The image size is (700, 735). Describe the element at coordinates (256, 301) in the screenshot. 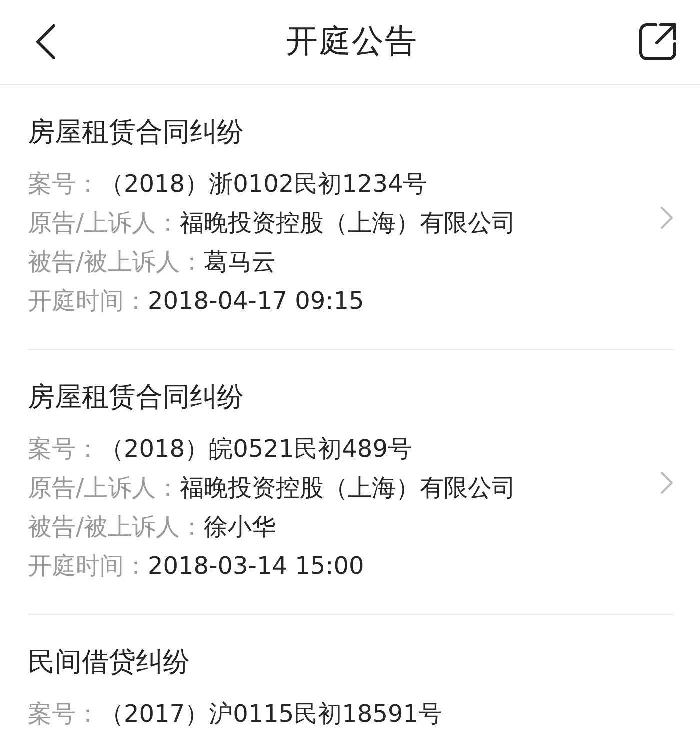

I see `field-value: 2018-04-17 09:15` at that location.